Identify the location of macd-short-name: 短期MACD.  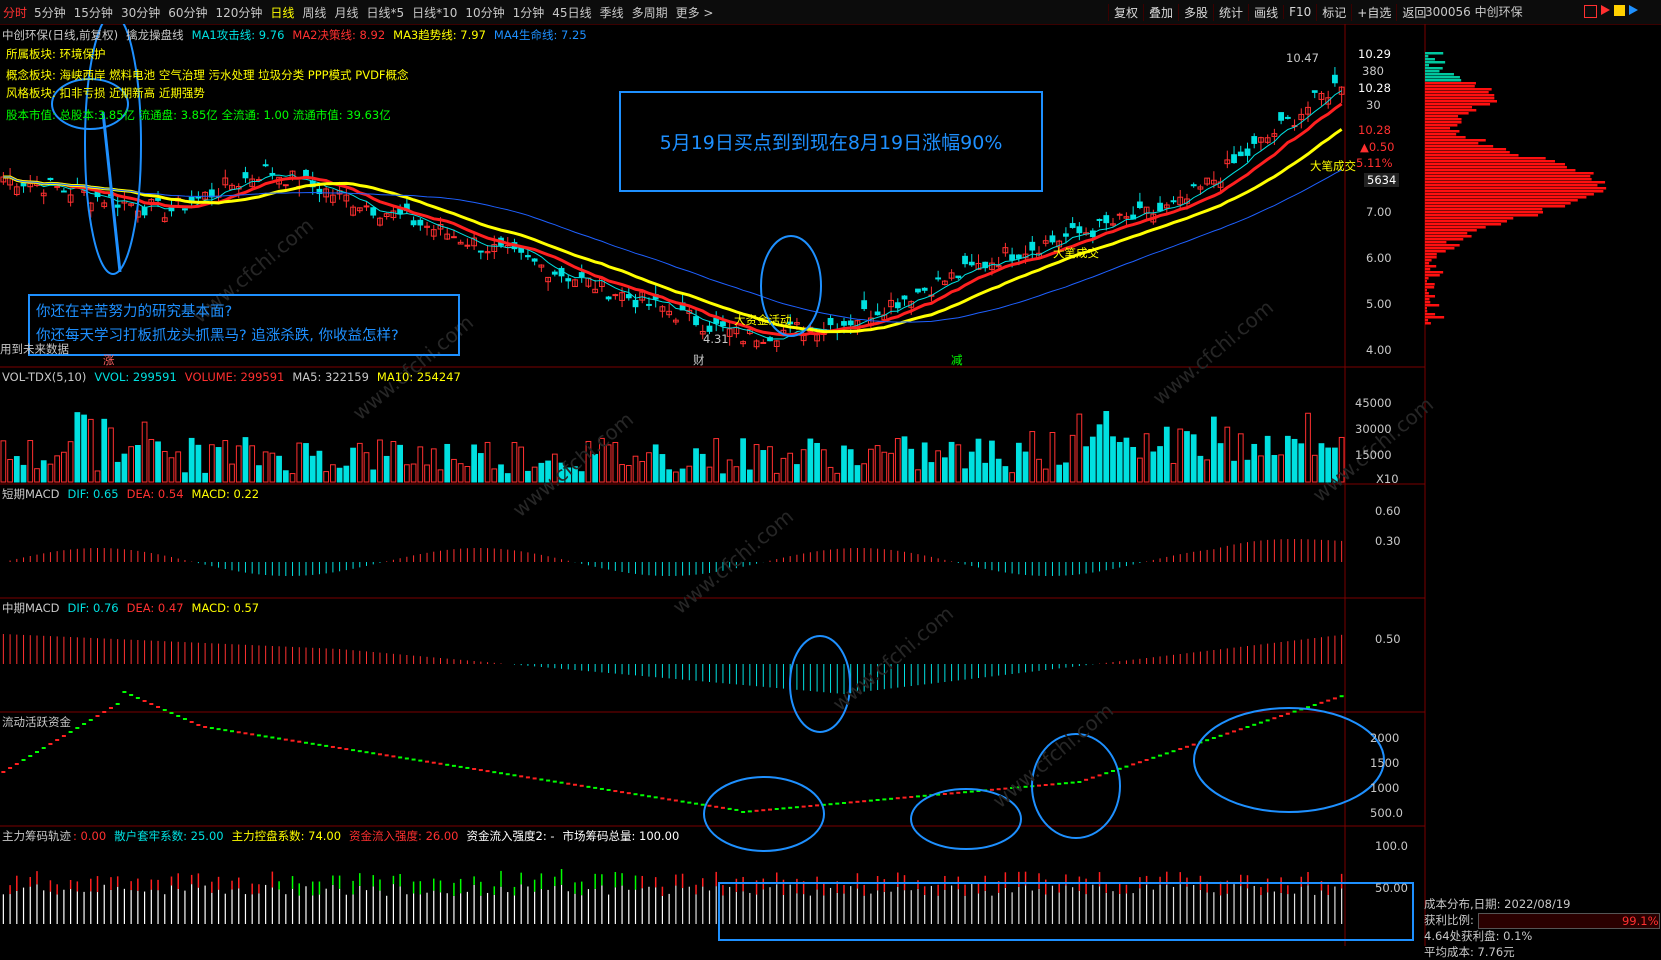
(30, 494).